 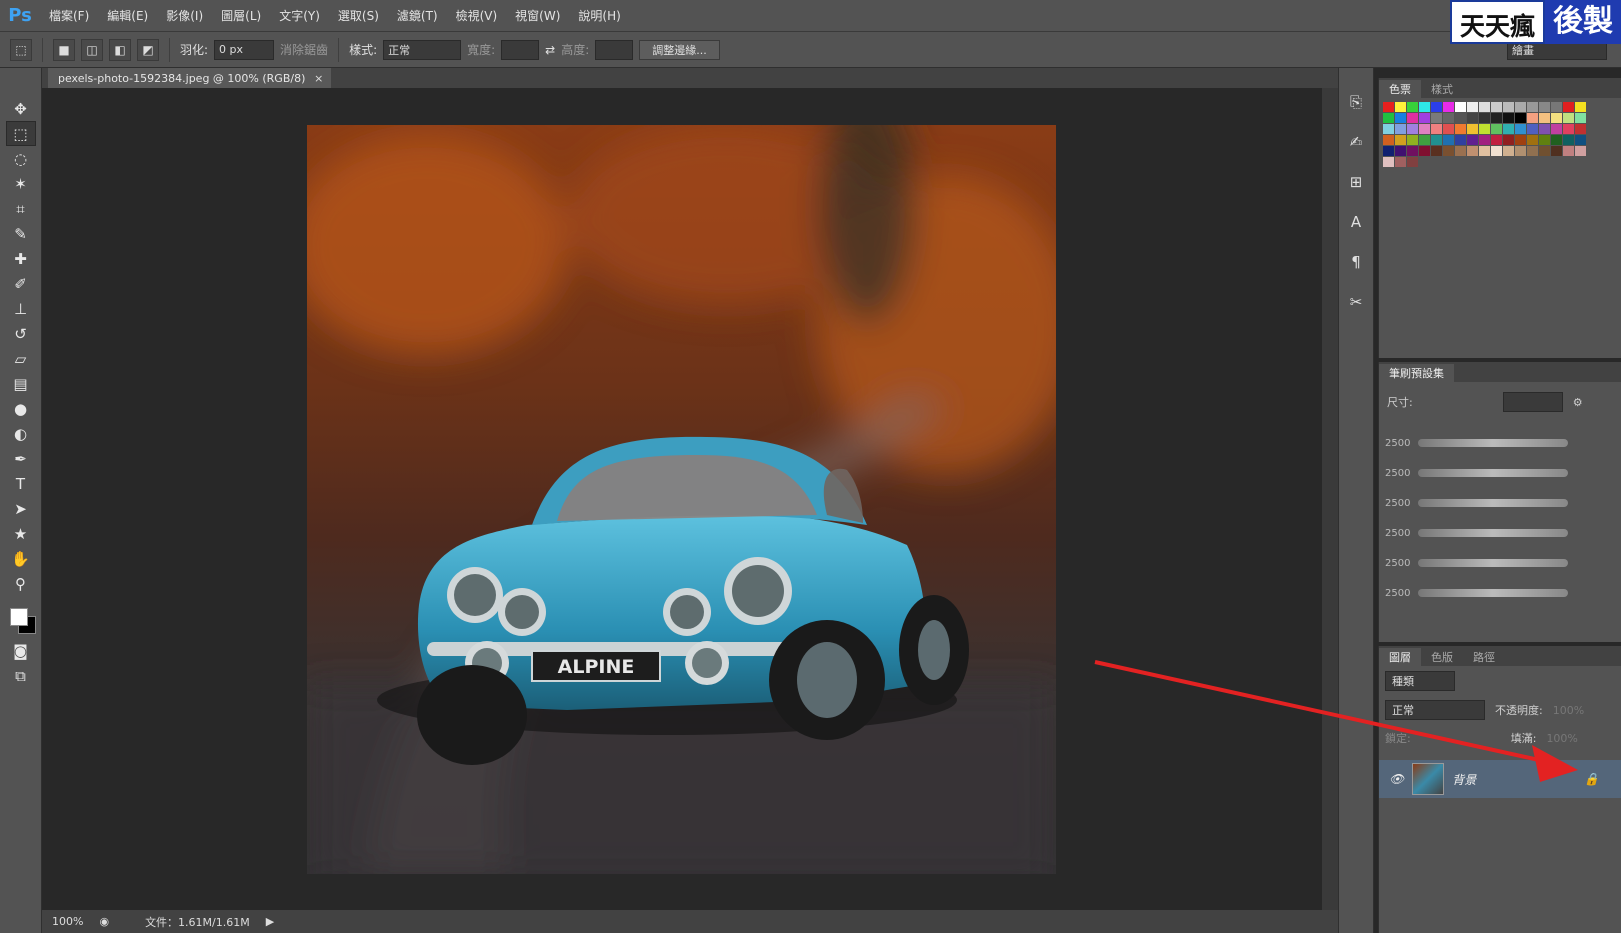 I want to click on brush-list: 2500 2500 2500 2500 2500 2500, so click(x=1500, y=517).